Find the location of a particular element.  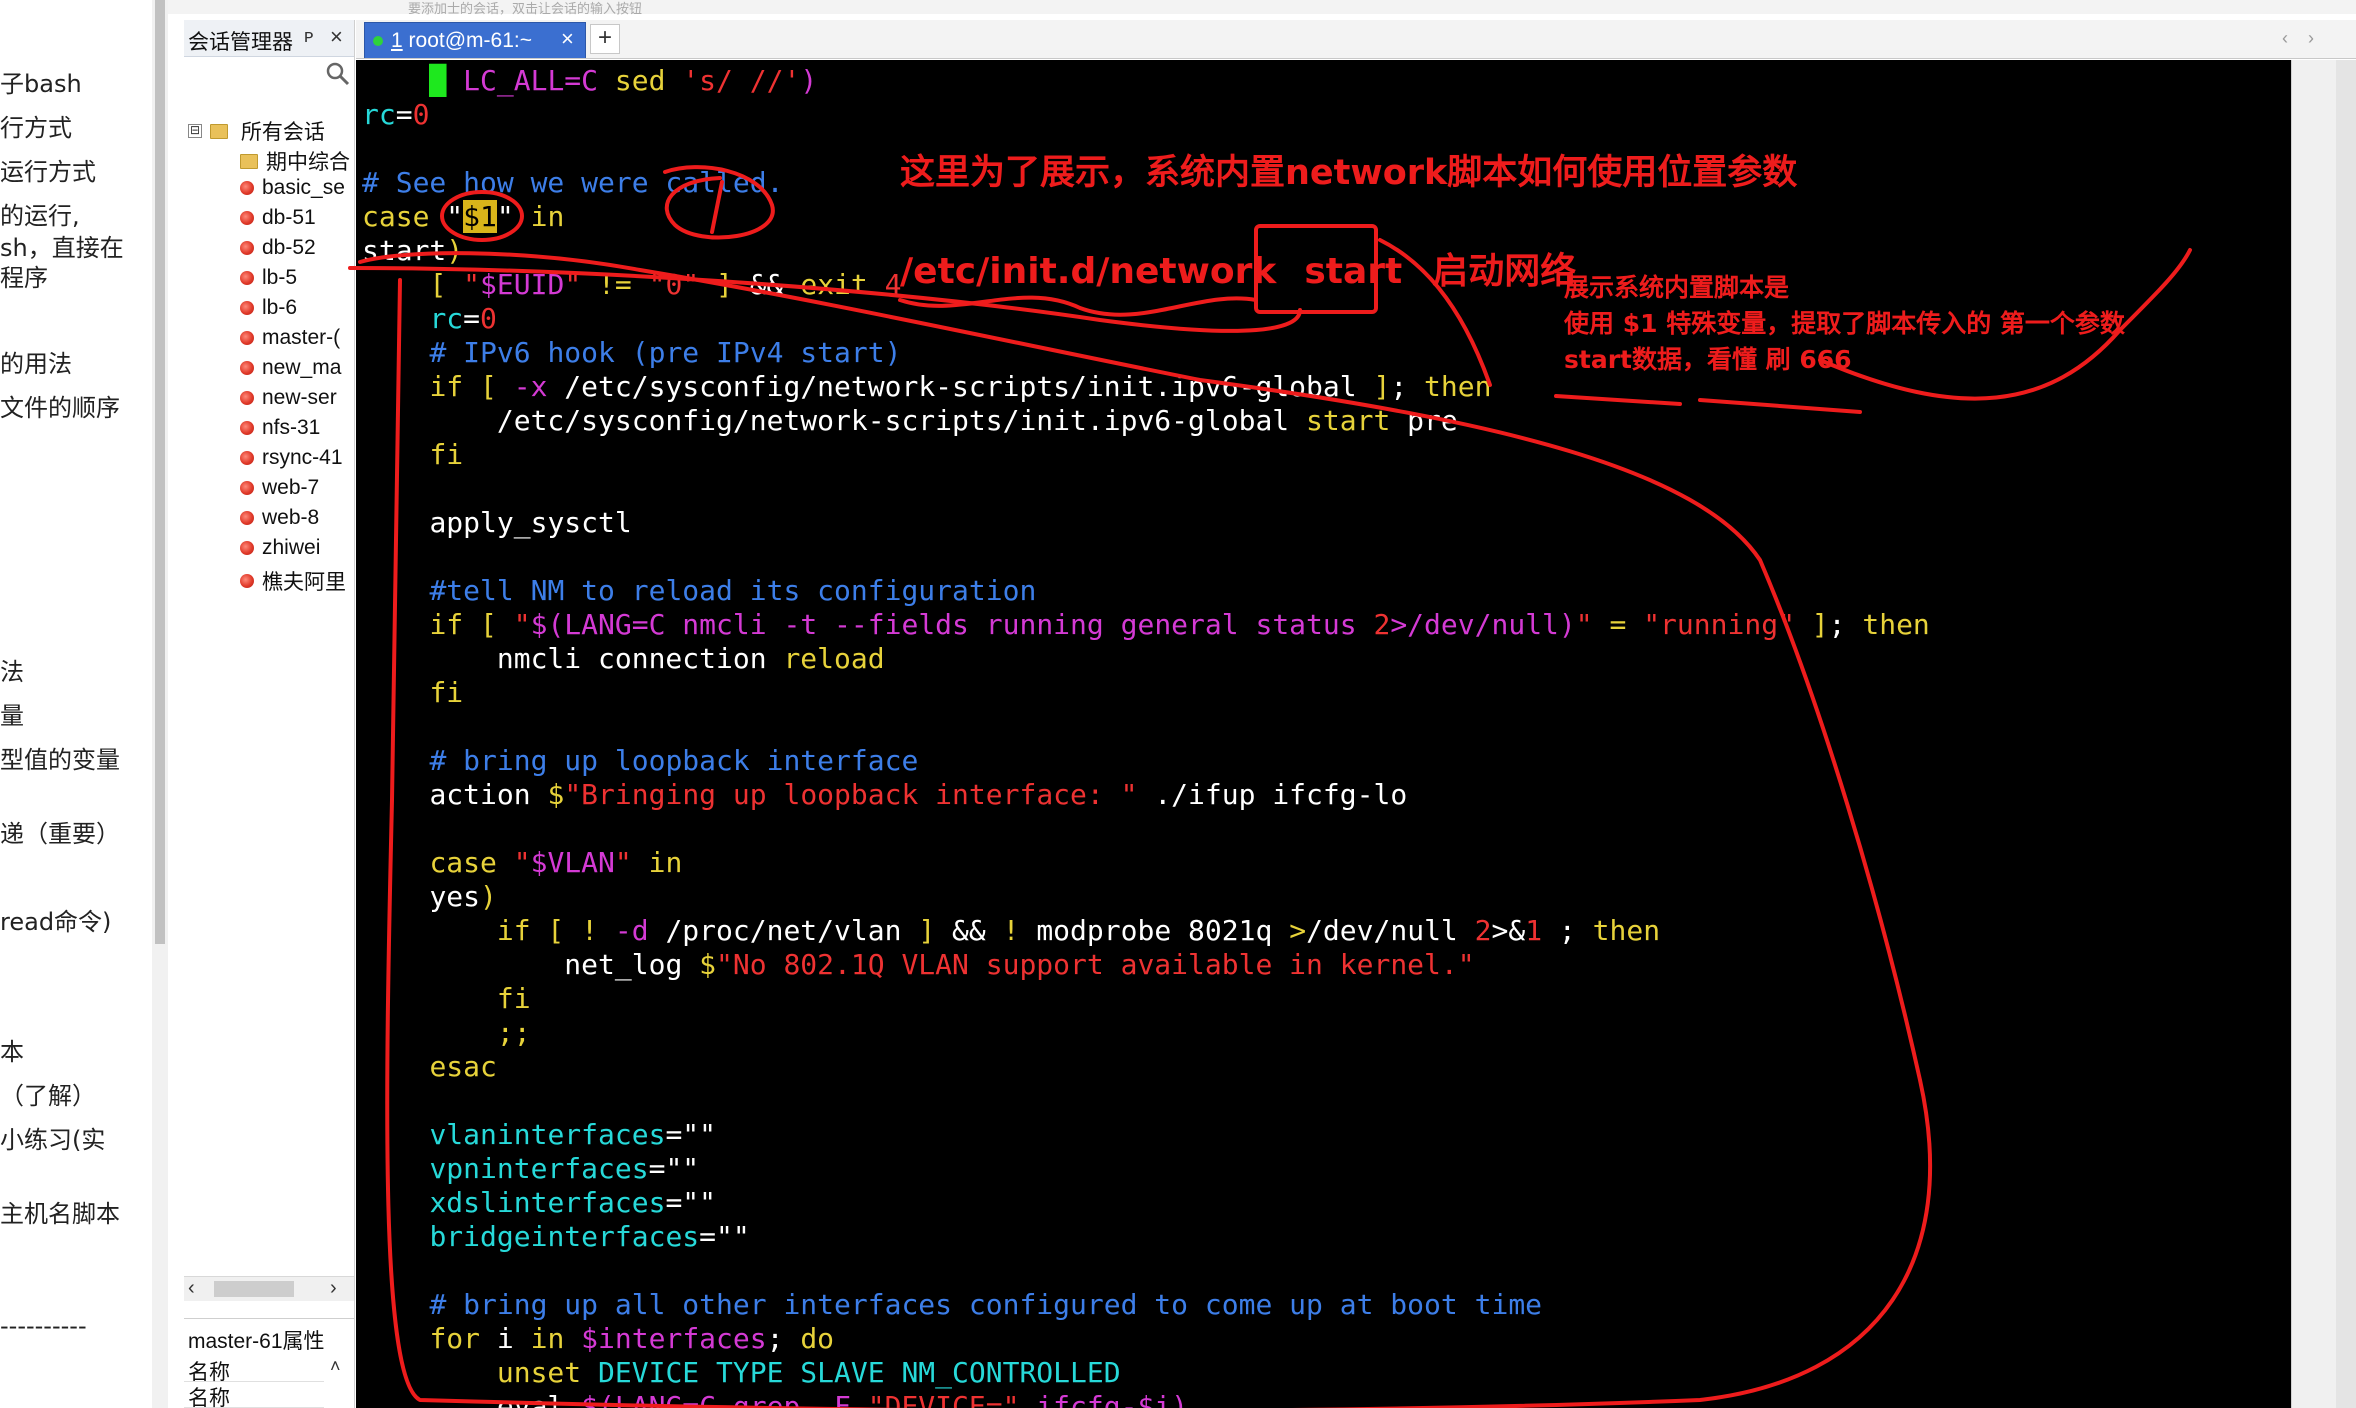

session-item-label: 樵夫阿里 is located at coordinates (304, 582).